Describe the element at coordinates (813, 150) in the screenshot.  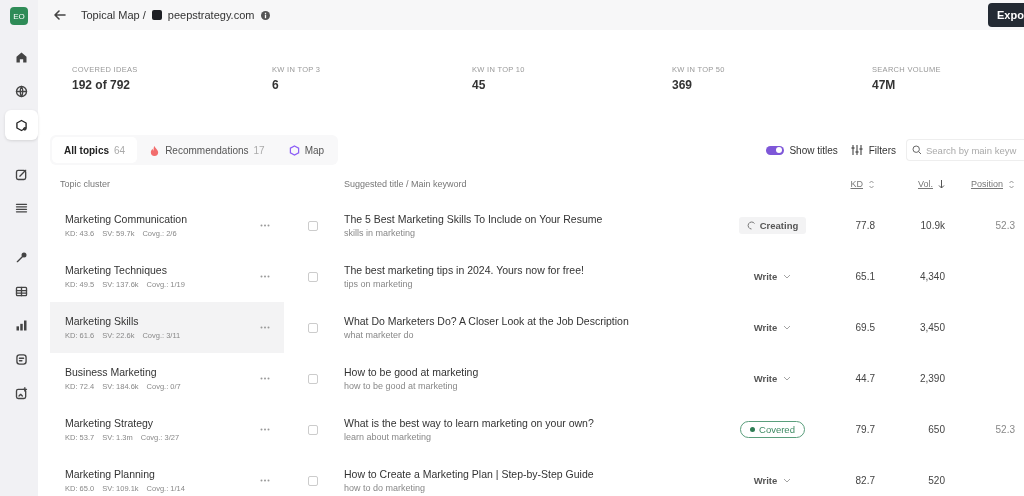
I see `toggle-label: Show titles` at that location.